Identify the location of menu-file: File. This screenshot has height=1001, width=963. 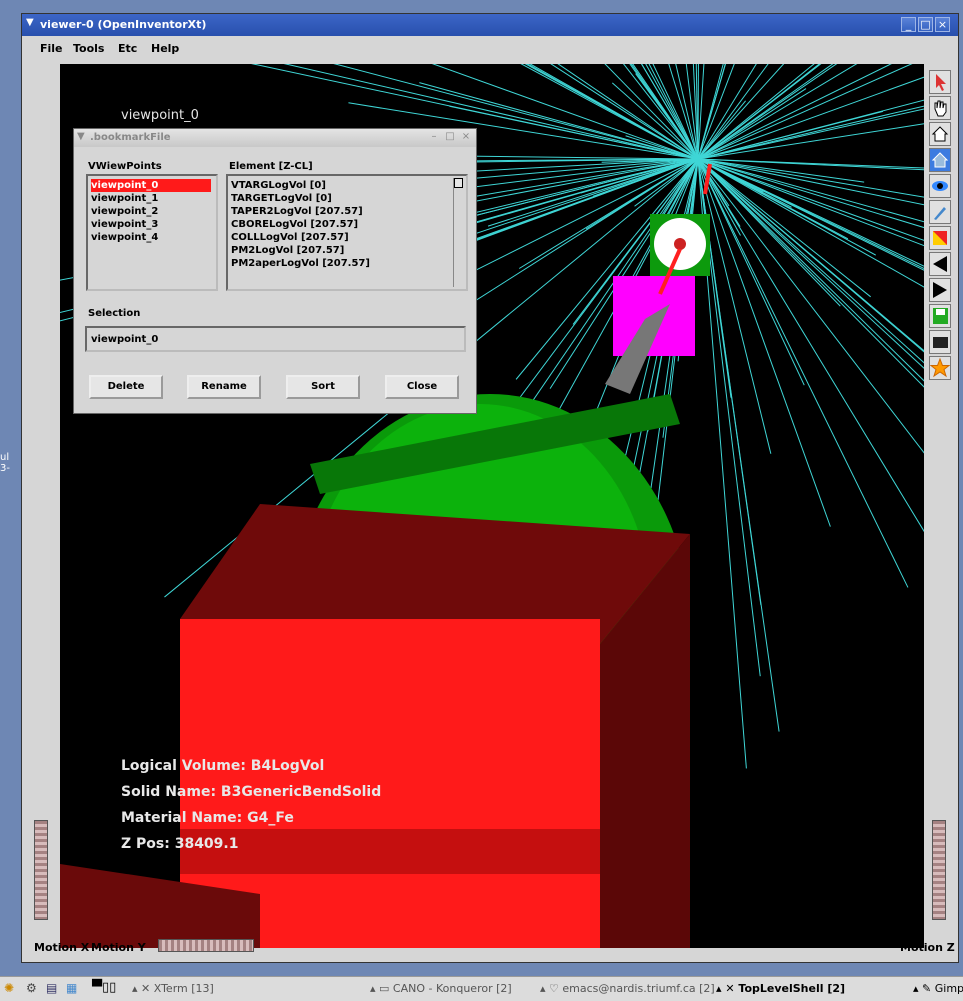
(51, 48).